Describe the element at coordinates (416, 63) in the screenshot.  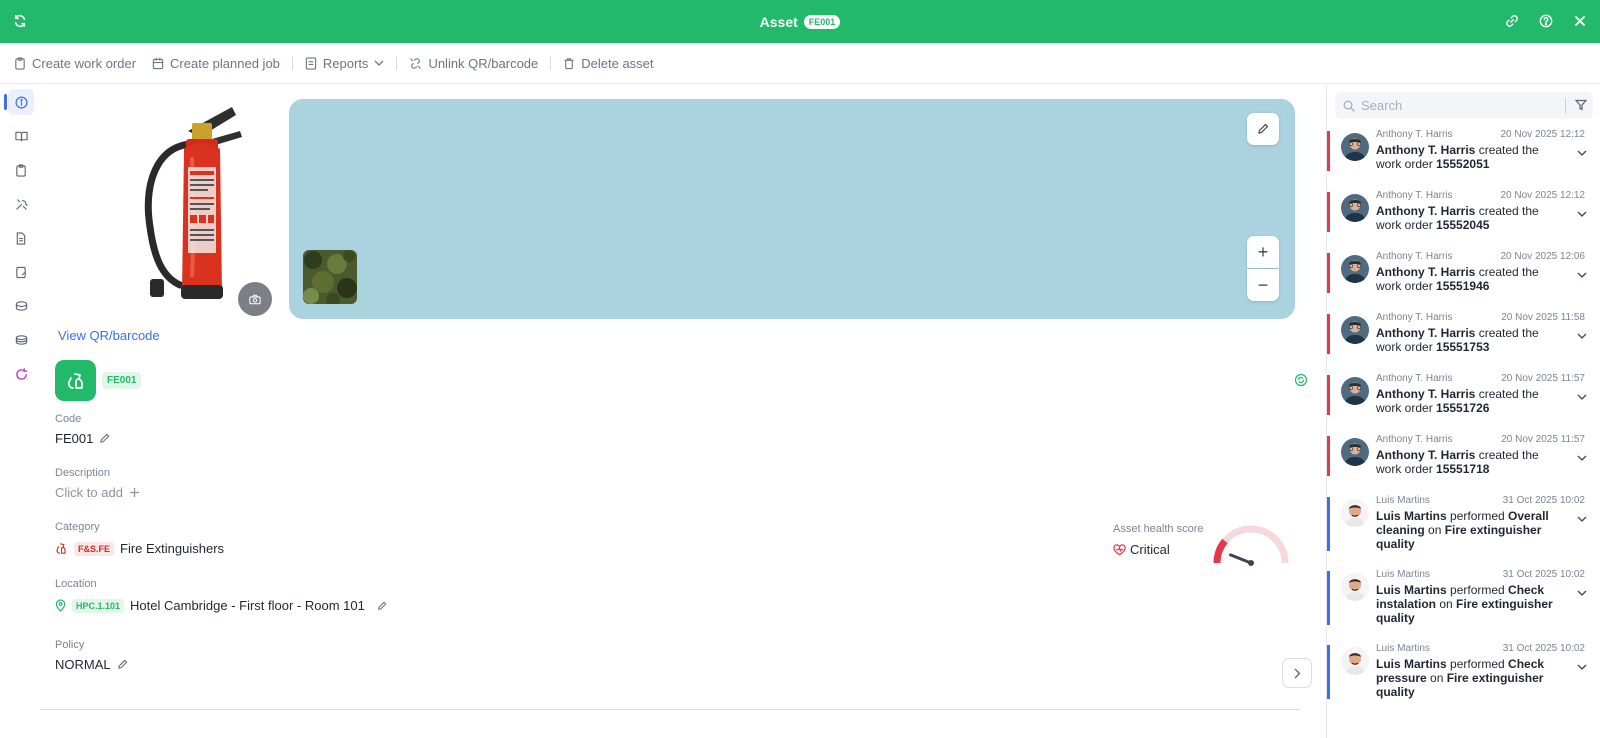
I see `unlink-icon` at that location.